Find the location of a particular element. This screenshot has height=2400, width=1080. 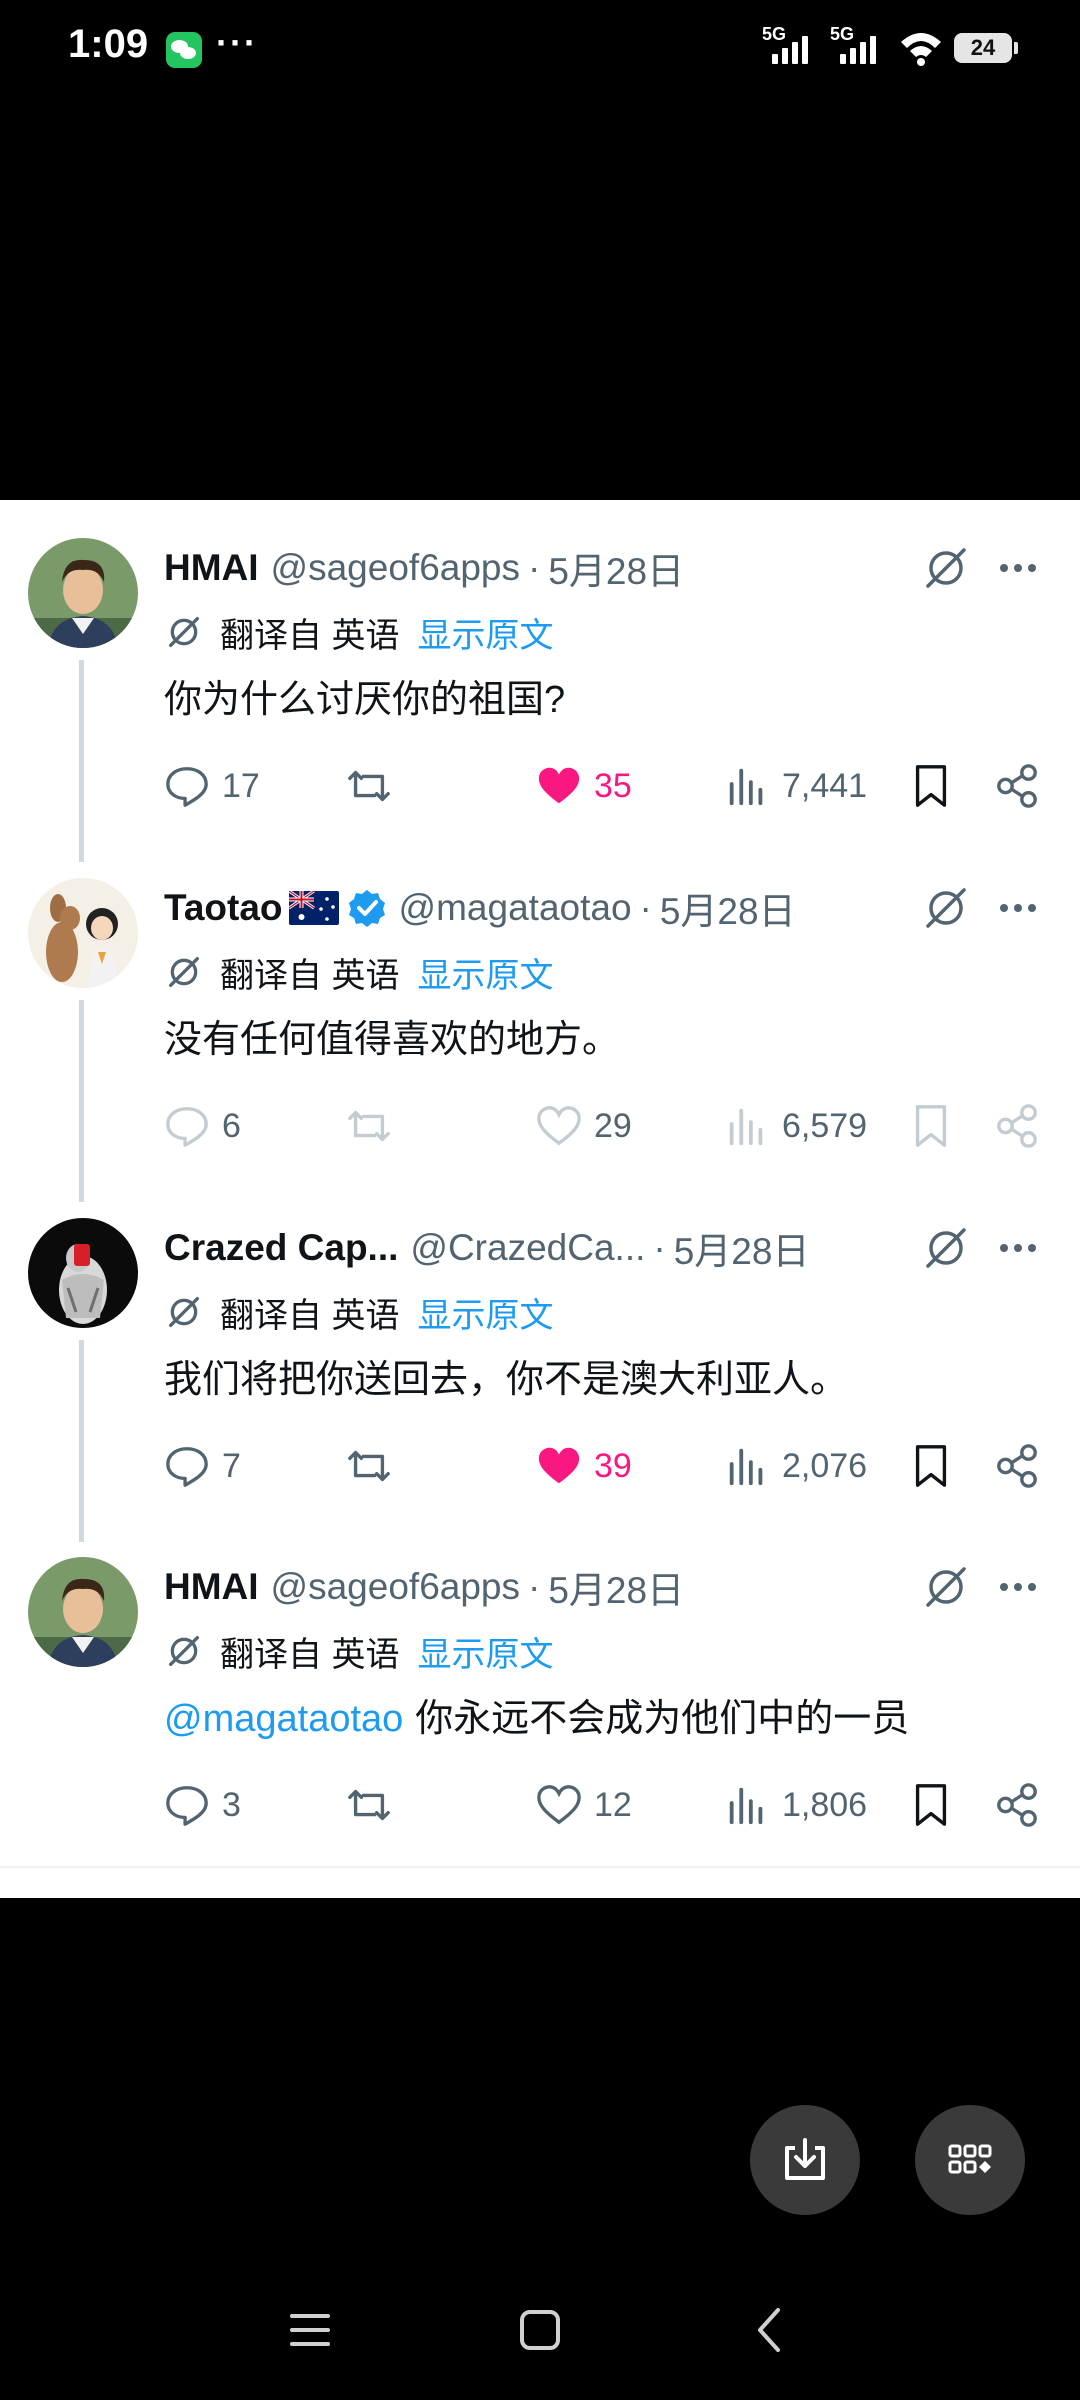

download-icon is located at coordinates (805, 2159).